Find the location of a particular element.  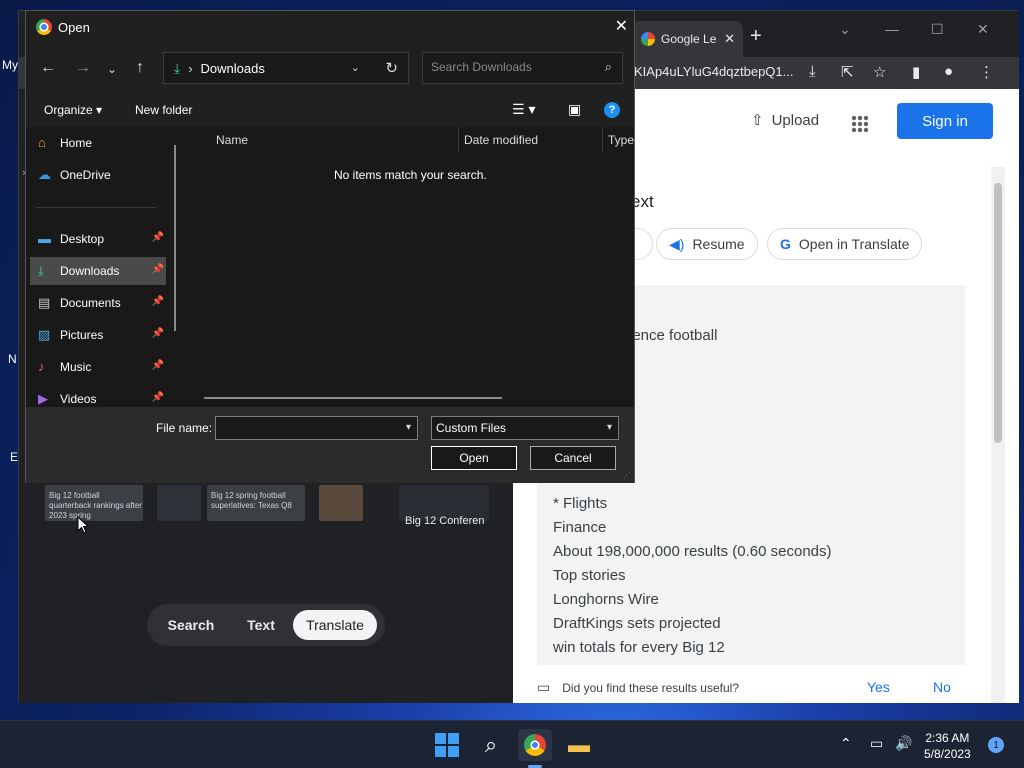

address-dropdown-icon: ⌄ is located at coordinates (355, 67).